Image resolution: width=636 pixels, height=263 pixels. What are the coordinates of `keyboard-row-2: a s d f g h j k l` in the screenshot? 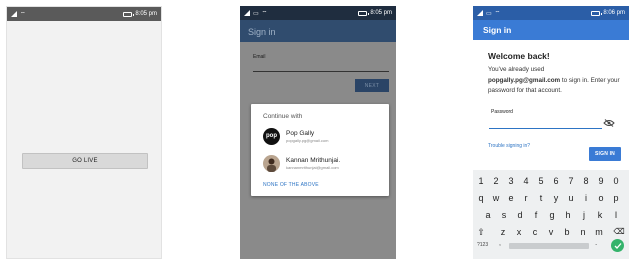 It's located at (551, 216).